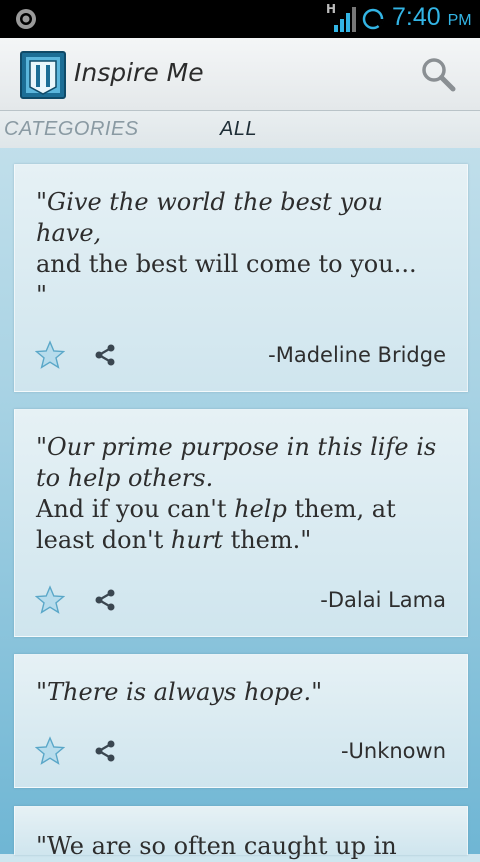  What do you see at coordinates (43, 75) in the screenshot?
I see `app-logo-icon` at bounding box center [43, 75].